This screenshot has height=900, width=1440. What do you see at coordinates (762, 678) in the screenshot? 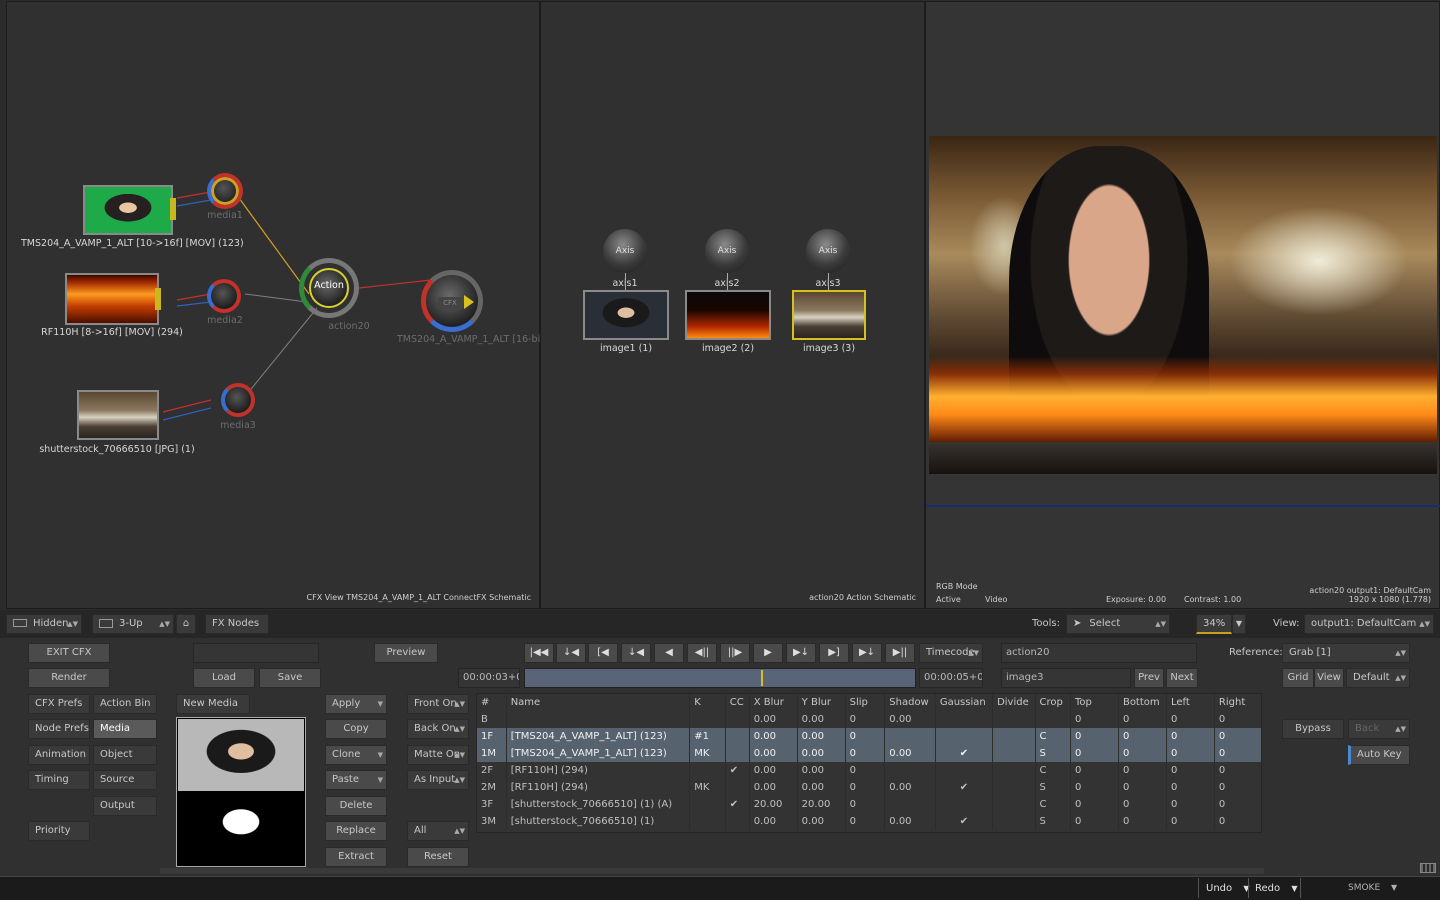
I see `playhead` at bounding box center [762, 678].